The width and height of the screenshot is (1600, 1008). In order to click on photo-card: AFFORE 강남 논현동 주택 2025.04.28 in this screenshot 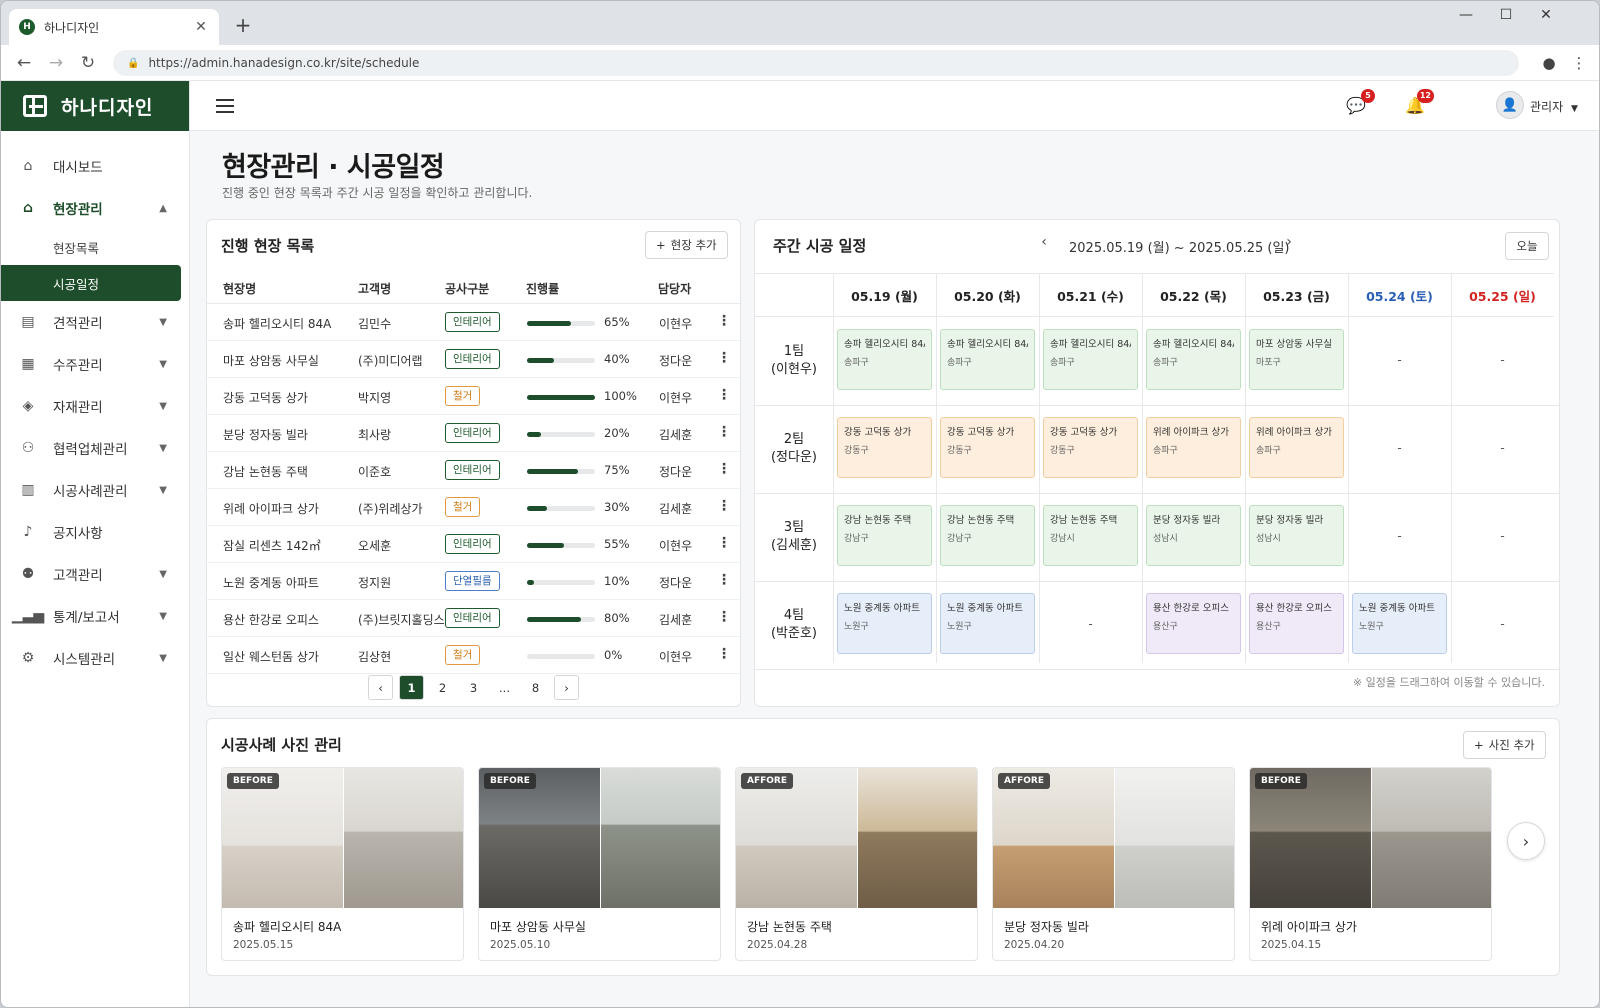, I will do `click(856, 864)`.